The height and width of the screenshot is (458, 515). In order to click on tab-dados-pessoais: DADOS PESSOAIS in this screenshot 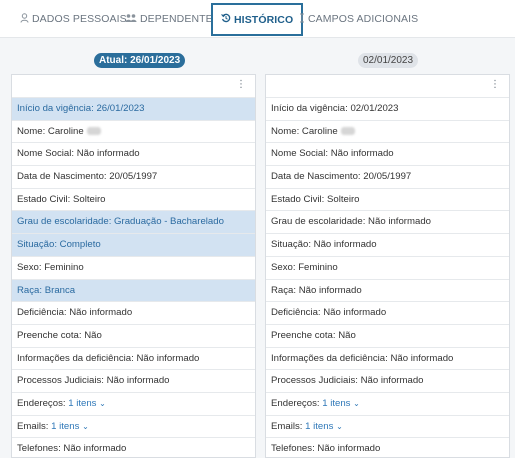, I will do `click(73, 19)`.